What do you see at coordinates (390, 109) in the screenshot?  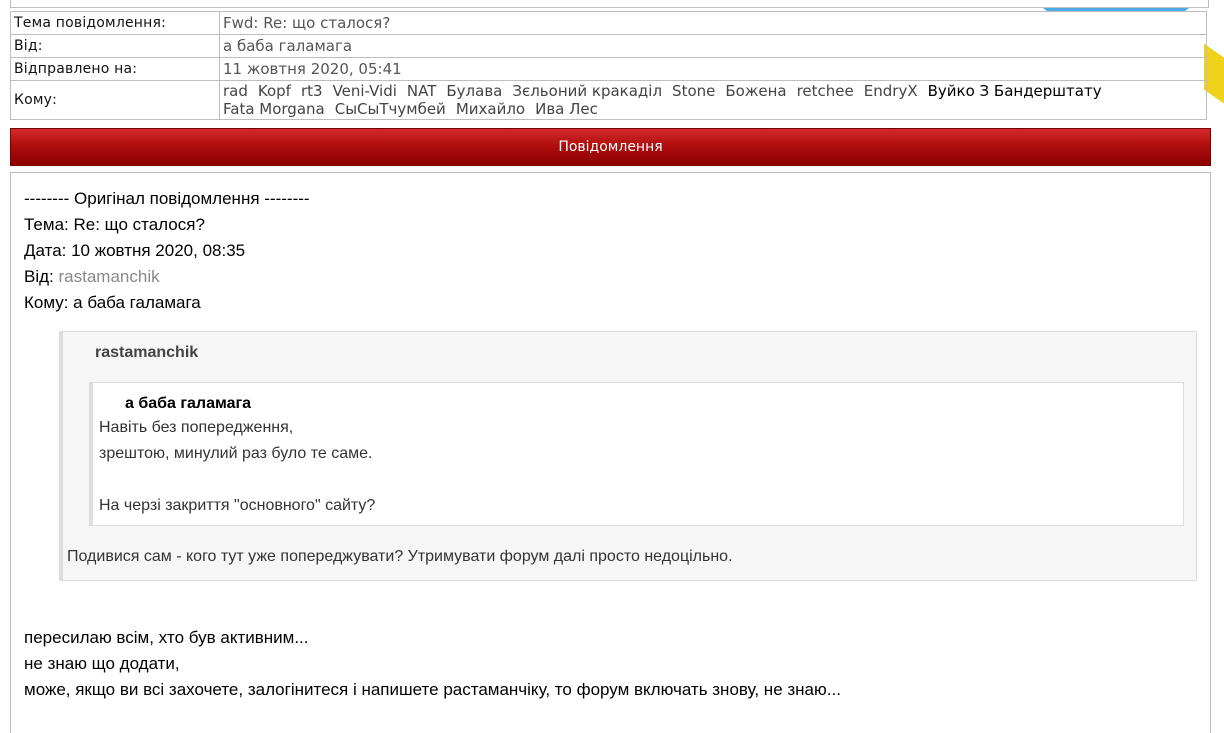 I see `recipient-link: СыСыТчумбей` at bounding box center [390, 109].